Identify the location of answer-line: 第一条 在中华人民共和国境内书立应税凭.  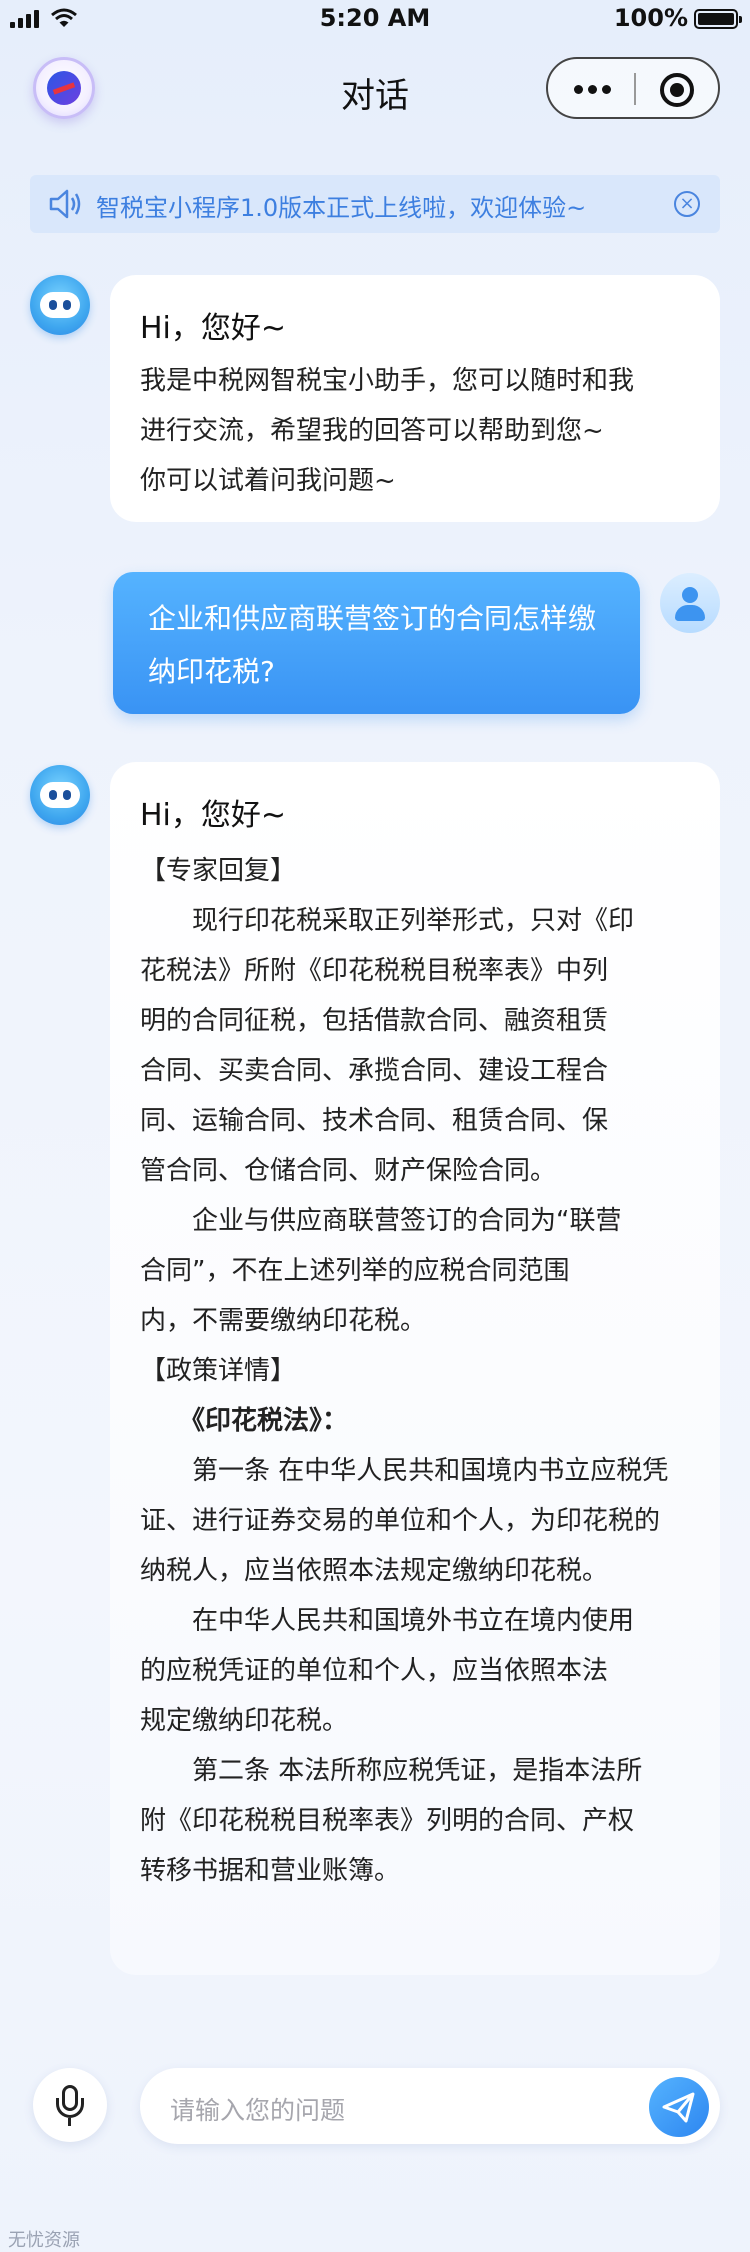
(404, 1471).